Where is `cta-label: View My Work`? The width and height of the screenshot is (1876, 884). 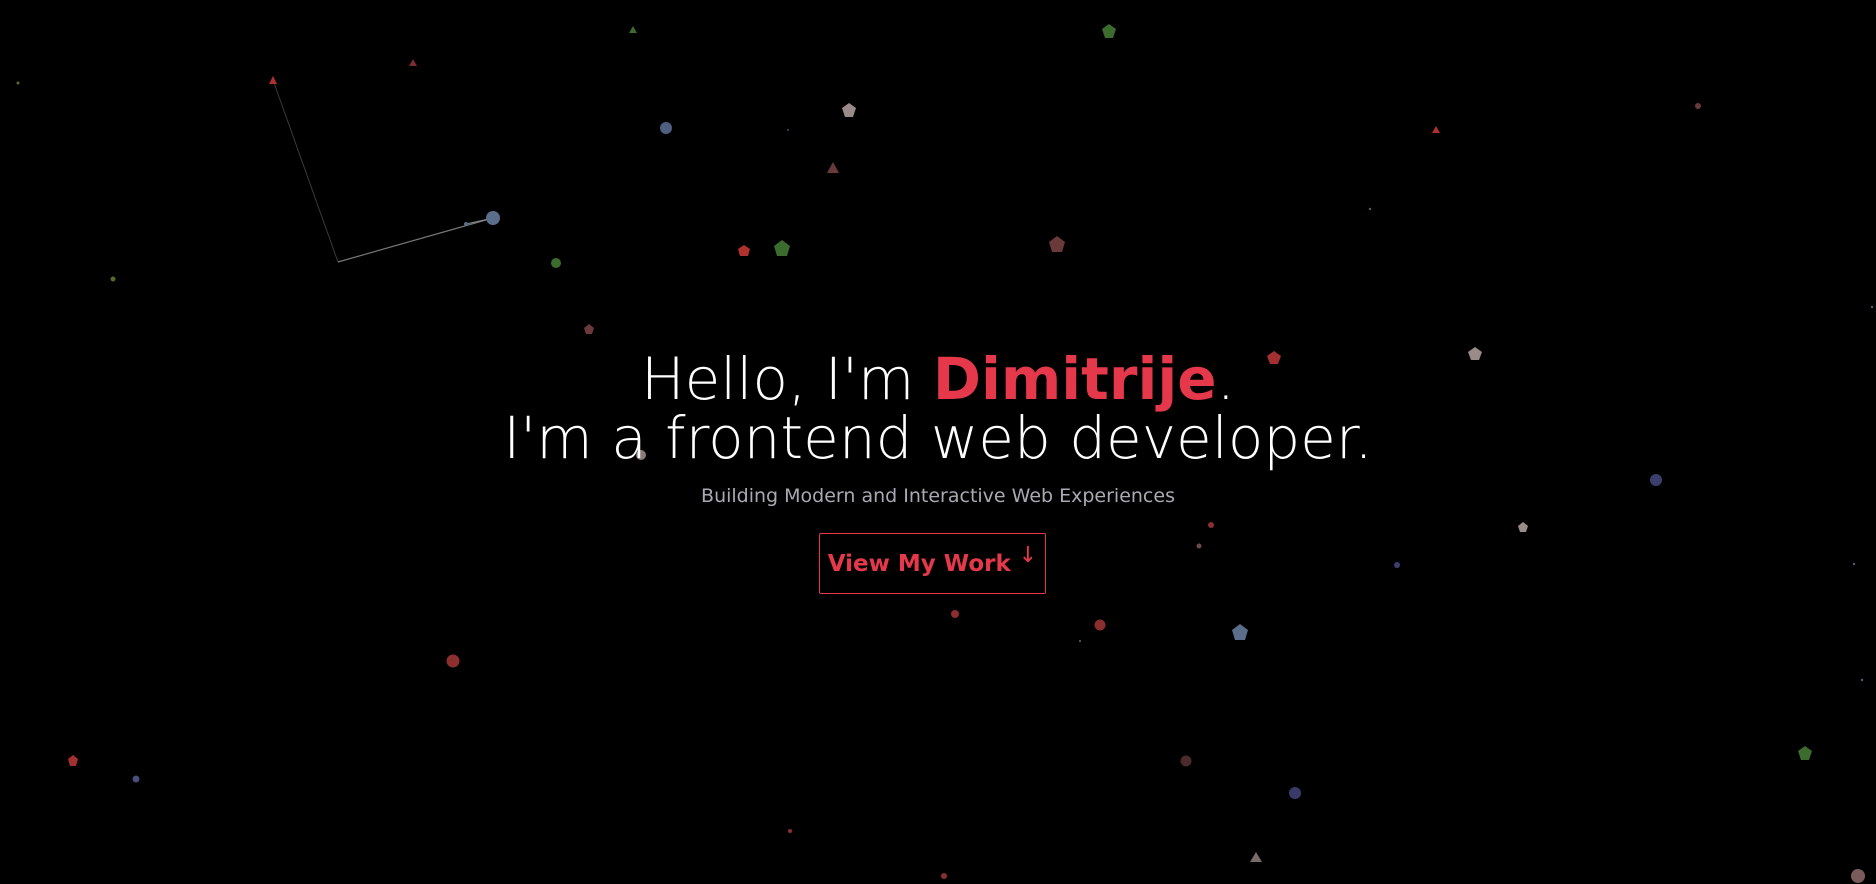 cta-label: View My Work is located at coordinates (919, 563).